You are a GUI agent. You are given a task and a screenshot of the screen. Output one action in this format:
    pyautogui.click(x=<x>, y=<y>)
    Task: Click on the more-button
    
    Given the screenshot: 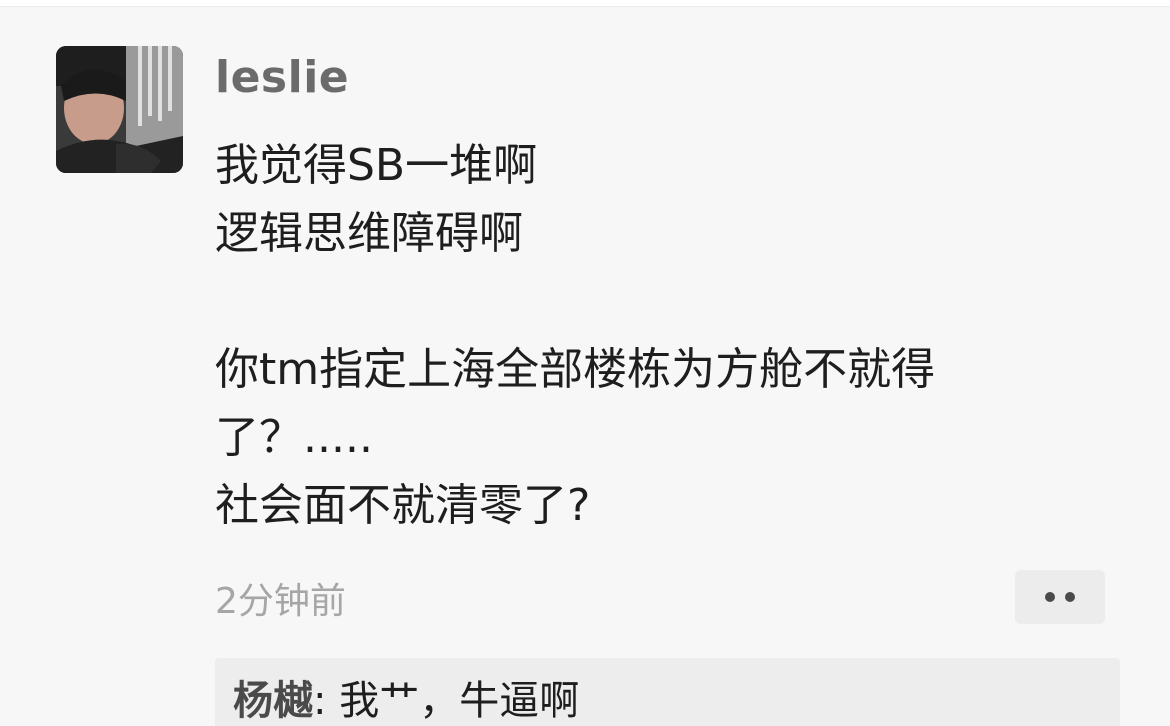 What is the action you would take?
    pyautogui.click(x=1060, y=597)
    